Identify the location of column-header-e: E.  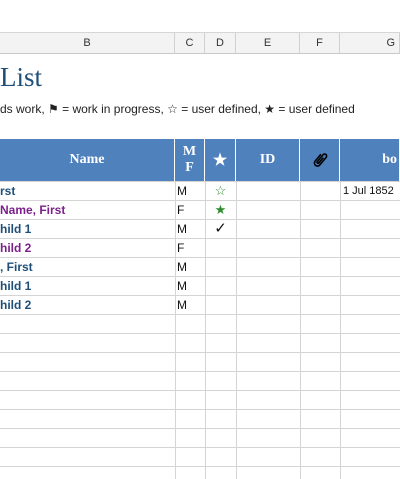
(268, 43).